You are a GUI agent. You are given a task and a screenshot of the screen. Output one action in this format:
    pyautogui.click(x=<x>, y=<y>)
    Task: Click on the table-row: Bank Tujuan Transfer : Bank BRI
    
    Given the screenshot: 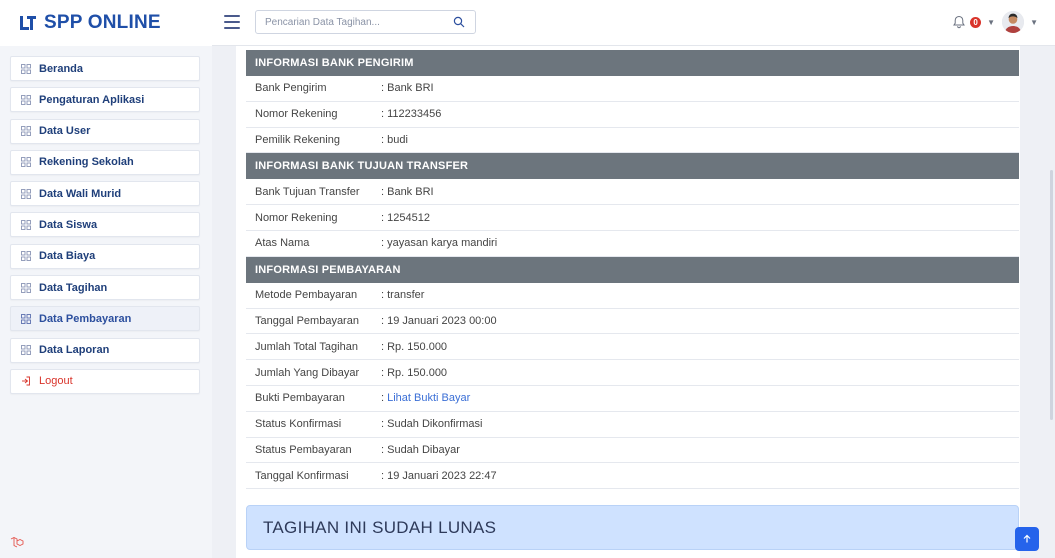 What is the action you would take?
    pyautogui.click(x=632, y=192)
    